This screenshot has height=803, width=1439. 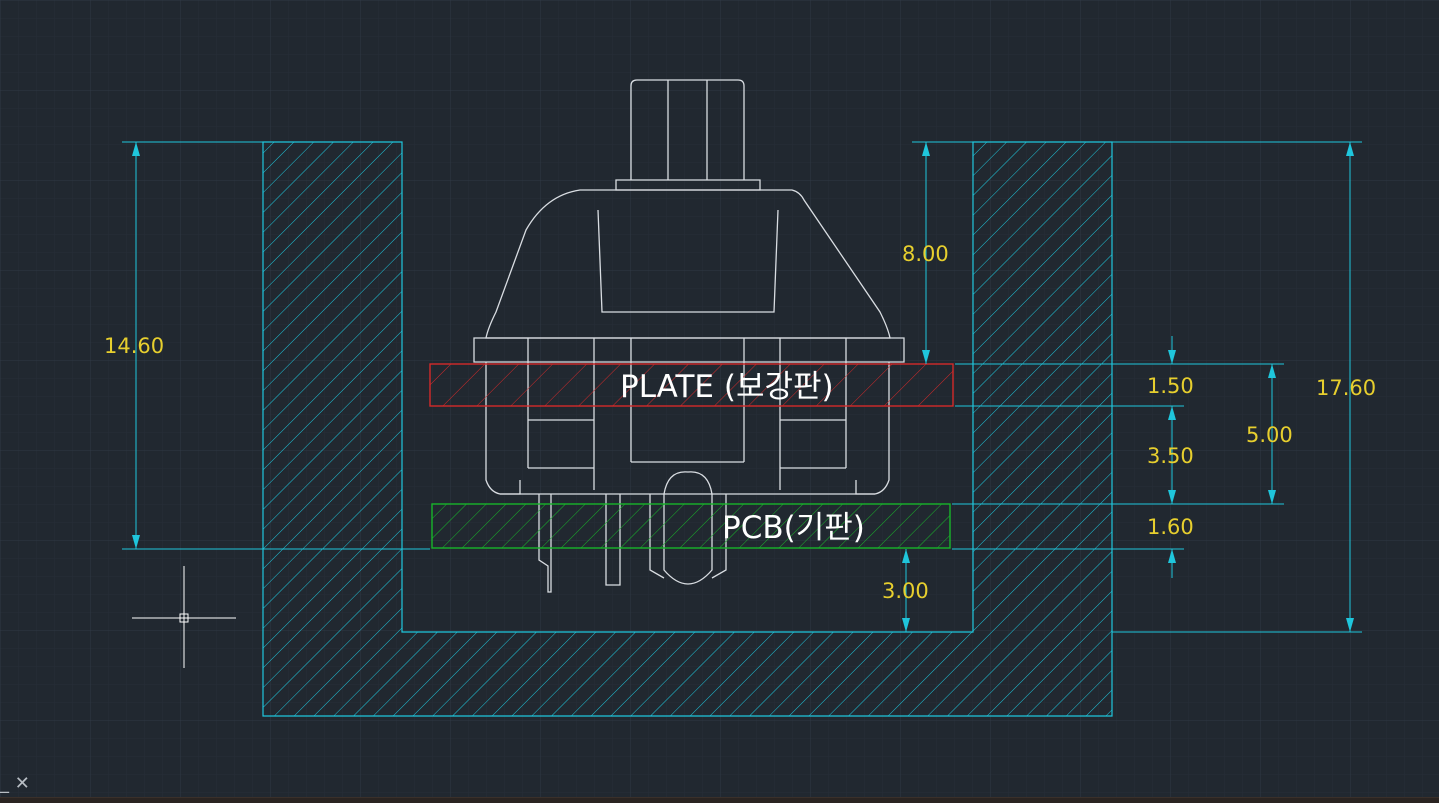 What do you see at coordinates (905, 591) in the screenshot?
I see `dim-text-bottom-gap: 3.00` at bounding box center [905, 591].